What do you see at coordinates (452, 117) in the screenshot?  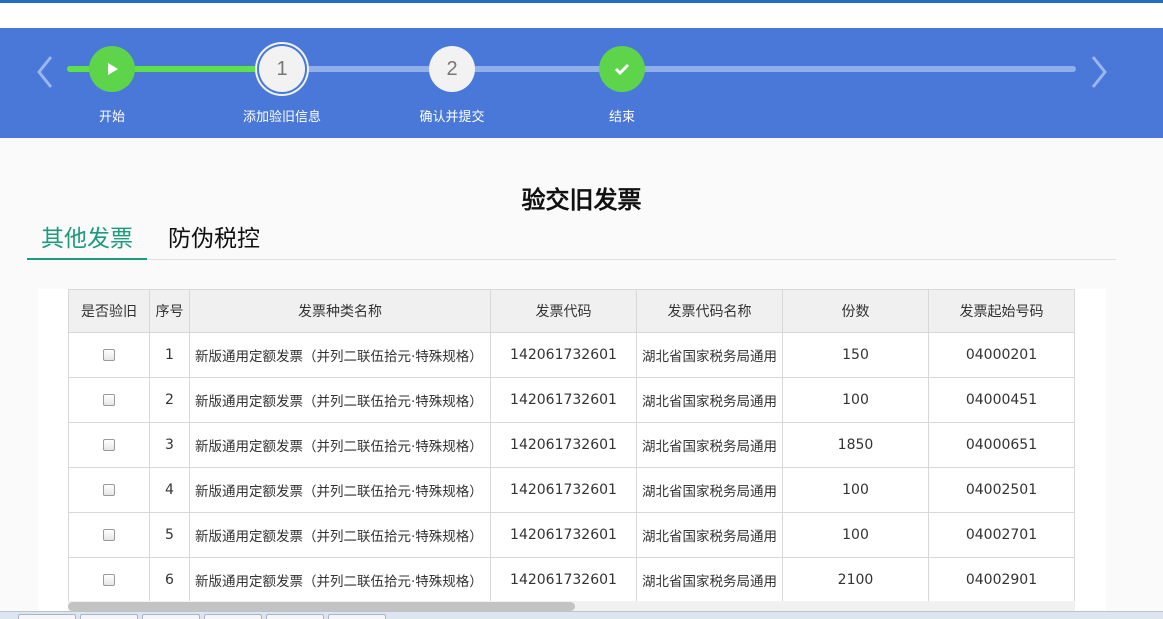 I see `step-label: 确认并提交` at bounding box center [452, 117].